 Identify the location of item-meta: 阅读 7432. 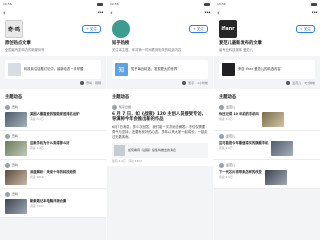
(37, 206).